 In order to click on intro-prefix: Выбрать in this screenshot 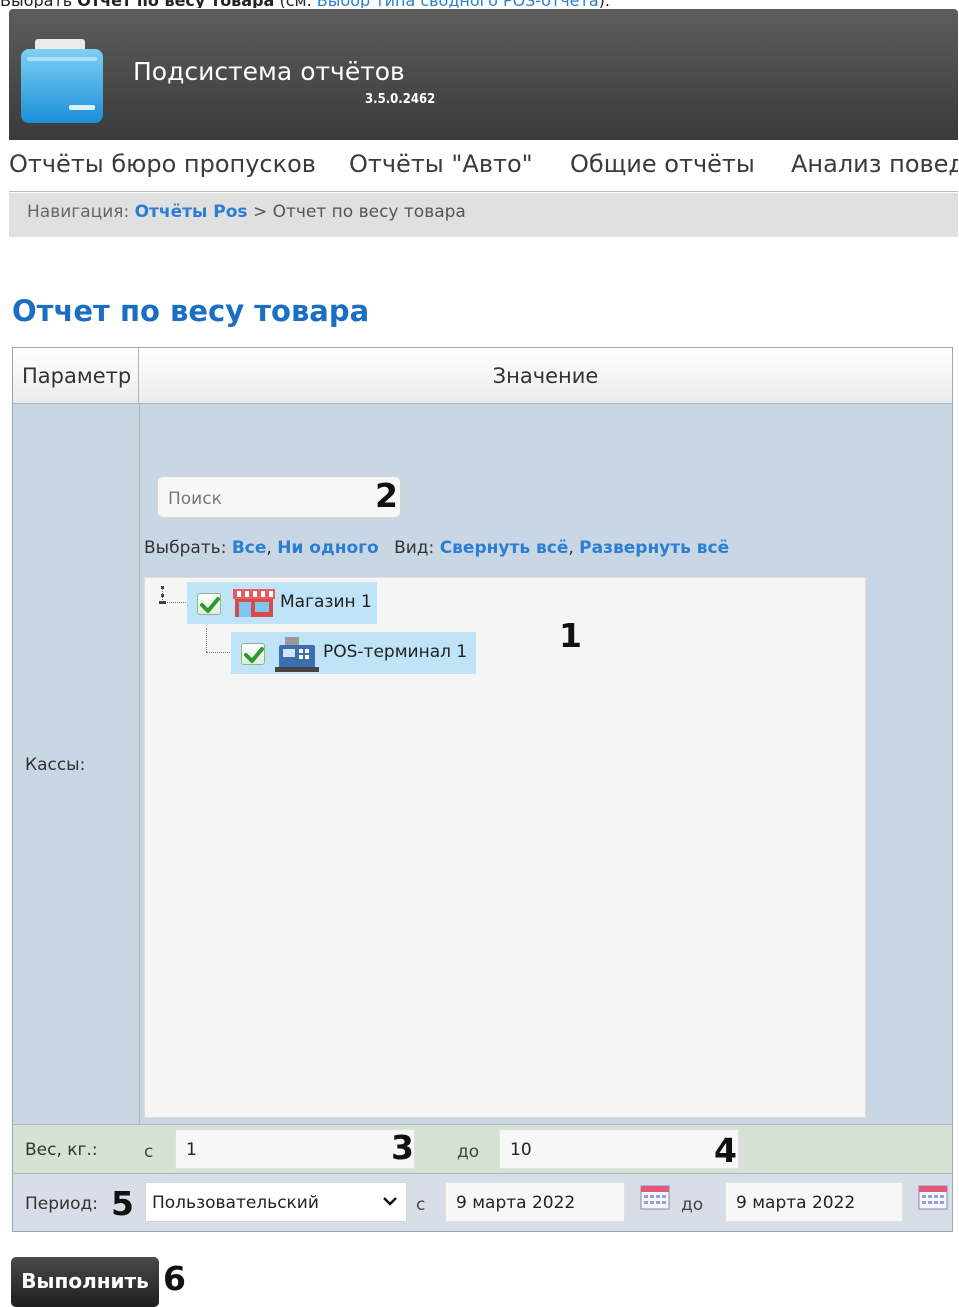, I will do `click(36, 4)`.